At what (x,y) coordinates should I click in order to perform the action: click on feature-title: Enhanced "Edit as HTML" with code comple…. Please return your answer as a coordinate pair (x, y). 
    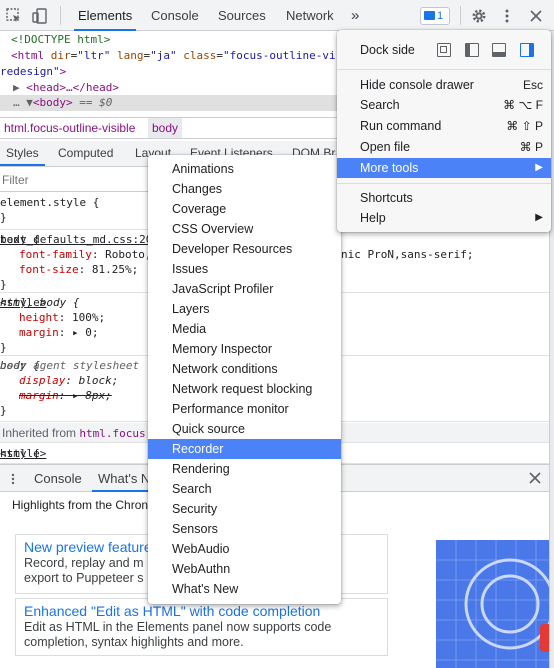
    Looking at the image, I should click on (201, 611).